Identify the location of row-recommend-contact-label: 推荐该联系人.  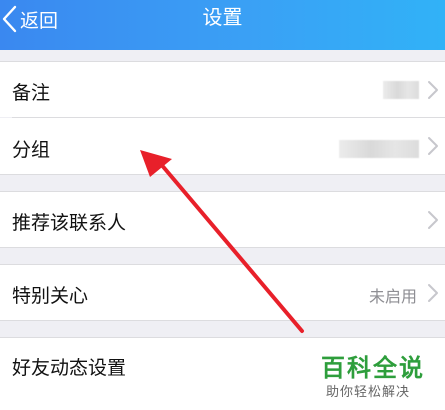
(69, 223).